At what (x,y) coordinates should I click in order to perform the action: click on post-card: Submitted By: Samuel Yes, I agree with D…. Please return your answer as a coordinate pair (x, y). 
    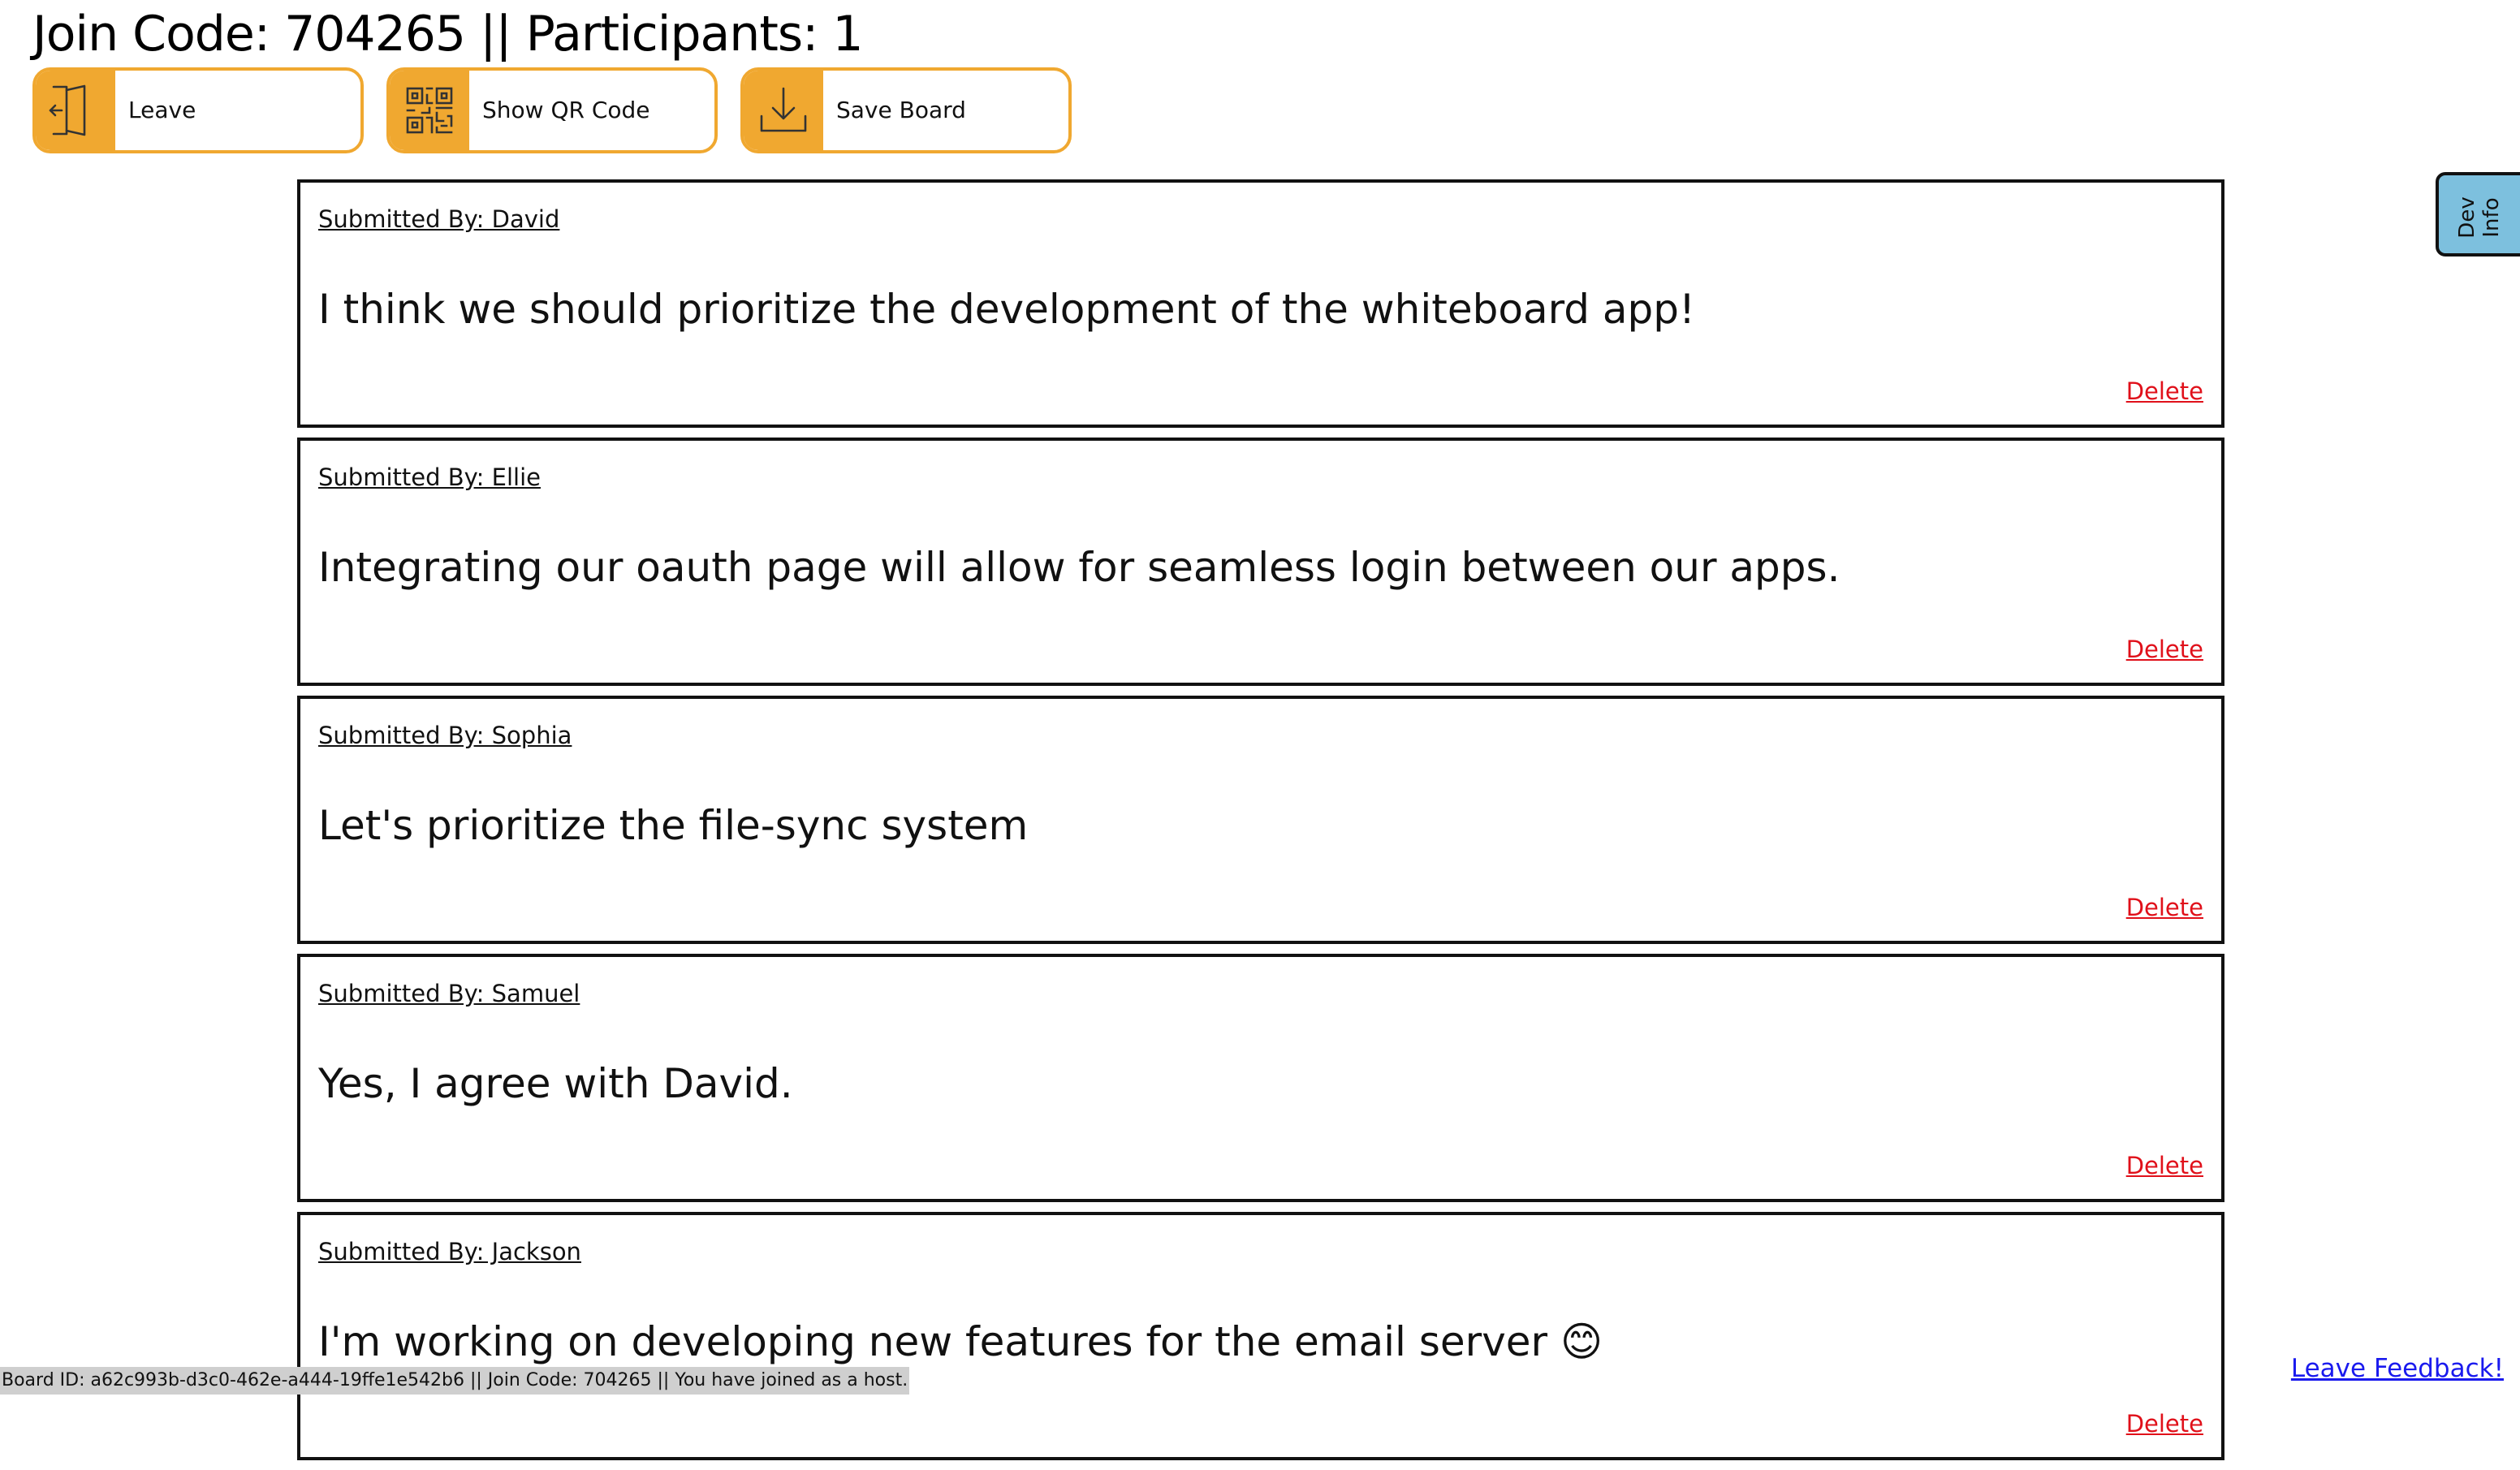
    Looking at the image, I should click on (1260, 1078).